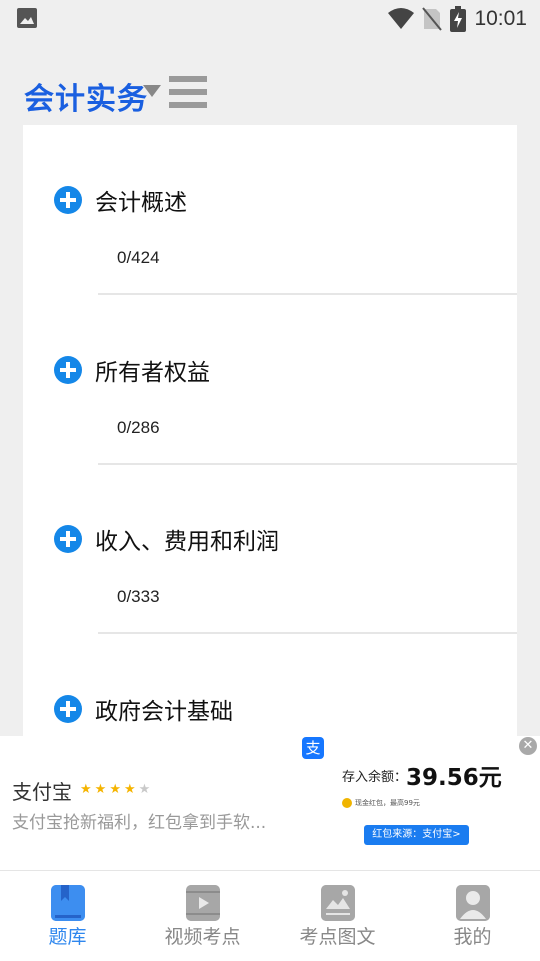  What do you see at coordinates (138, 596) in the screenshot?
I see `chapter-progress: 0/333` at bounding box center [138, 596].